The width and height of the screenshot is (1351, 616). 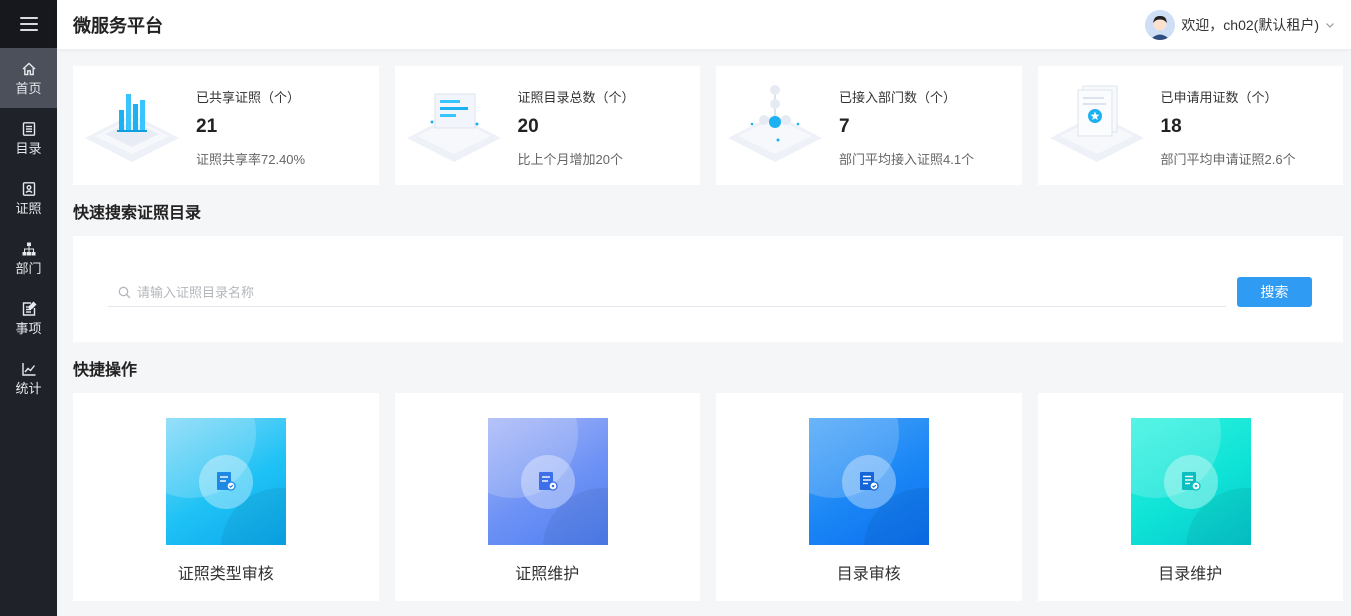 I want to click on quick-action-catalog-maintain: 目录维护, so click(x=1190, y=497).